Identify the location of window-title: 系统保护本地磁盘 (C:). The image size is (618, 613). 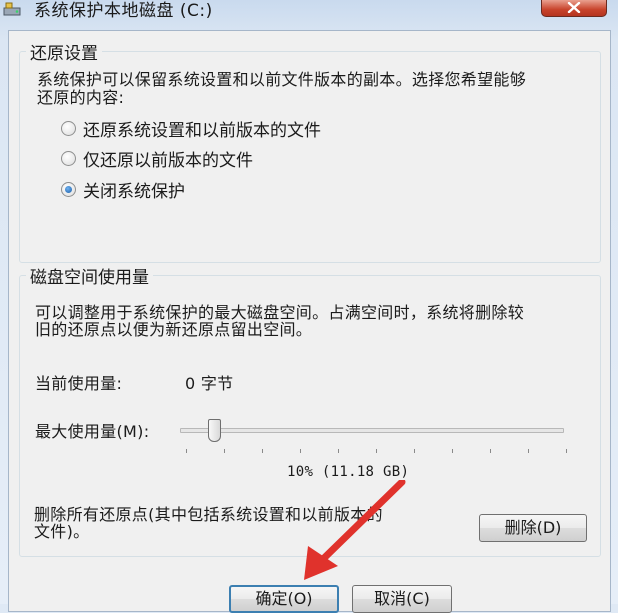
(123, 11).